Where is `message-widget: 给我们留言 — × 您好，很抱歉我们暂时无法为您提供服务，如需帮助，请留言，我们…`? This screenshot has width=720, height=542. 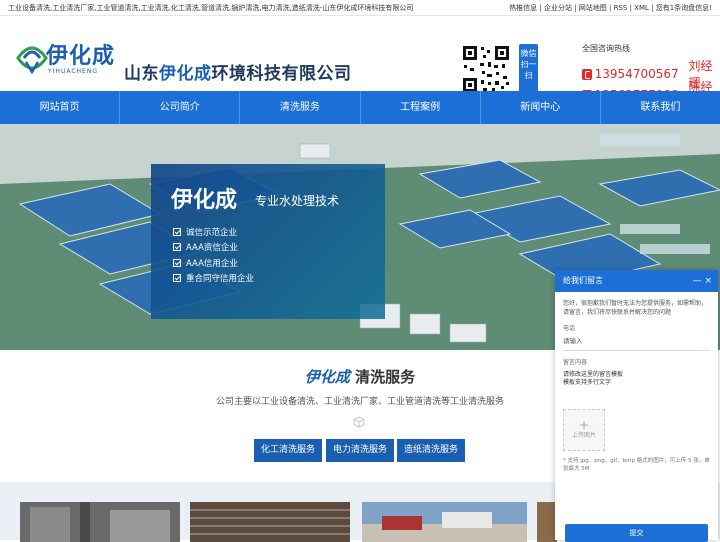
message-widget: 给我们留言 — × 您好，很抱歉我们暂时无法为您提供服务，如需帮助，请留言，我们… is located at coordinates (636, 406).